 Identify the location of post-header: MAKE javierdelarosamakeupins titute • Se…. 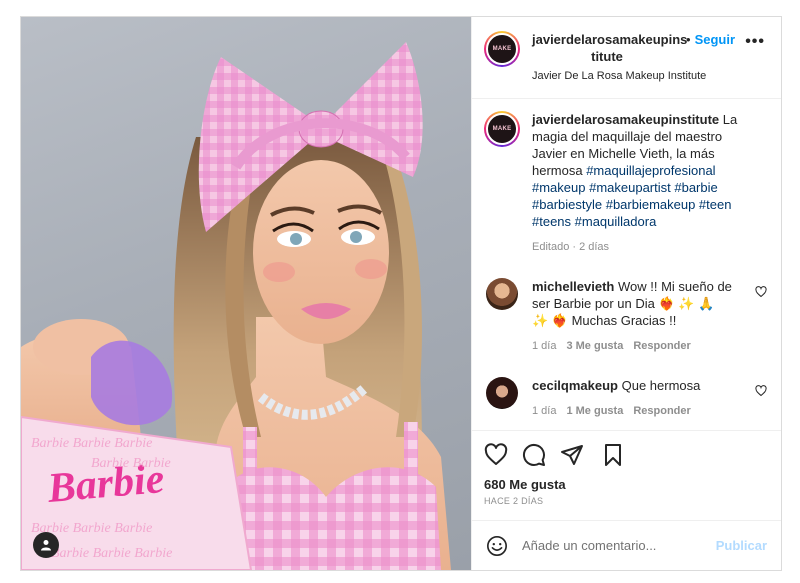
(626, 58).